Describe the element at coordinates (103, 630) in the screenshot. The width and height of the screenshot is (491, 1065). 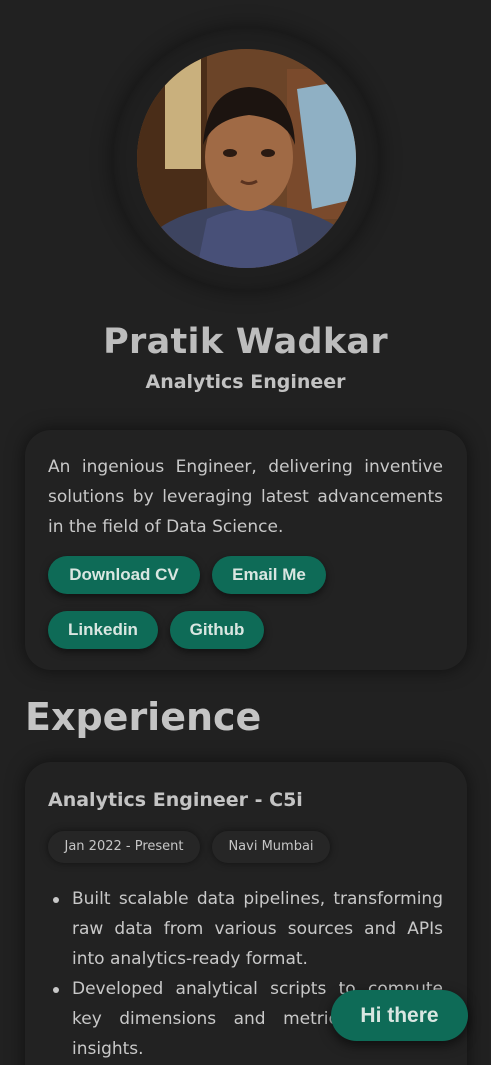
I see `linkedin-button: Linkedin` at that location.